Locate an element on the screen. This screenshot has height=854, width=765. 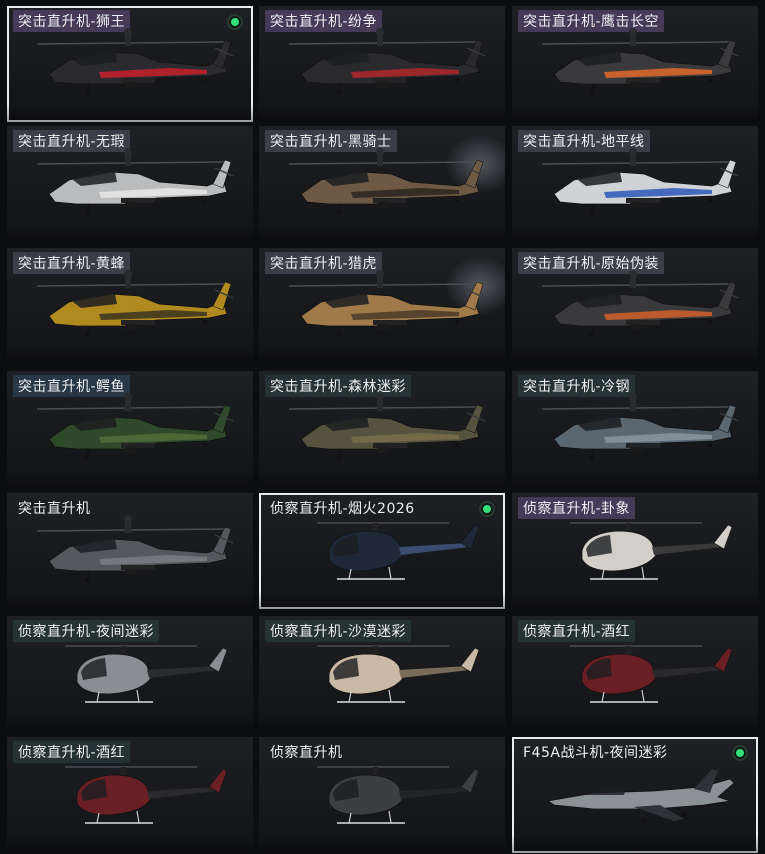
skin-tile-13: 突击直升机 is located at coordinates (130, 551).